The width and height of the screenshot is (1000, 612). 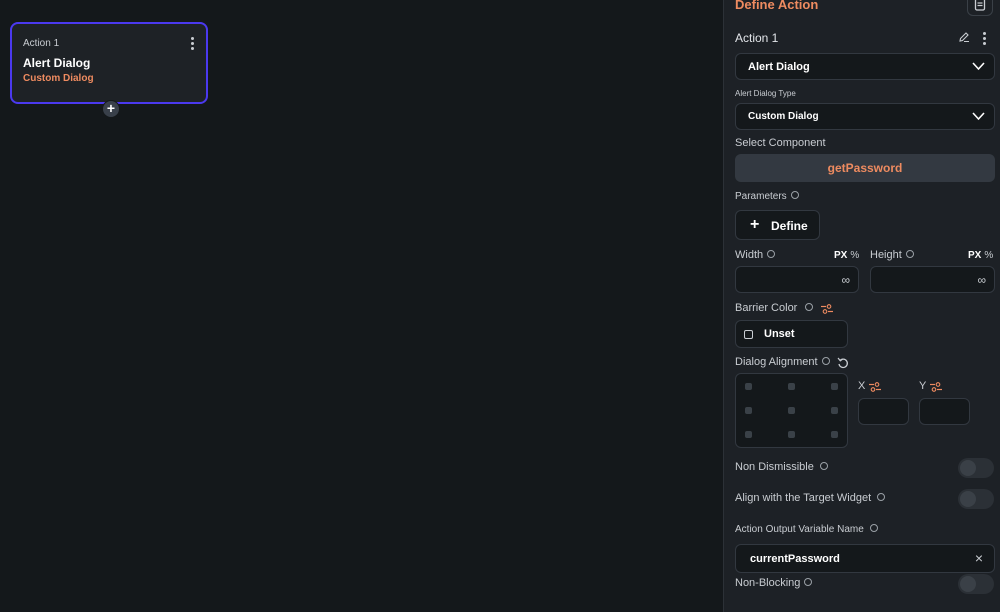 What do you see at coordinates (766, 308) in the screenshot?
I see `barrier-color-label-text: Barrier Color` at bounding box center [766, 308].